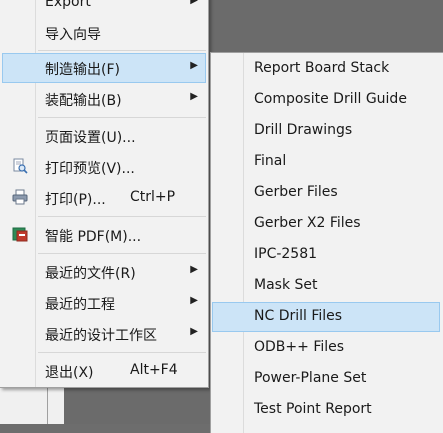 This screenshot has width=443, height=433. I want to click on menu-item-fabrication-outputs: 制造输出(F) ▶, so click(104, 68).